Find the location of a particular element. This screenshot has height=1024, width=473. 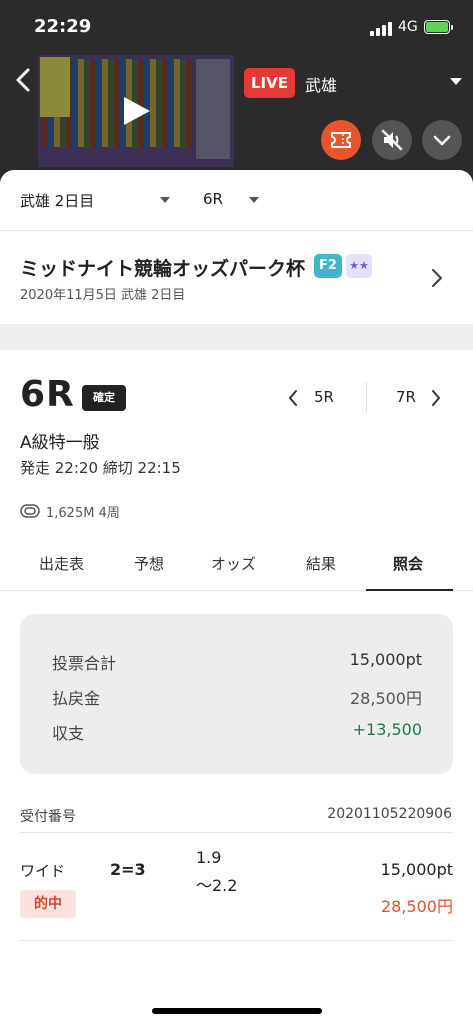

hit-badge: 的中 is located at coordinates (48, 904).